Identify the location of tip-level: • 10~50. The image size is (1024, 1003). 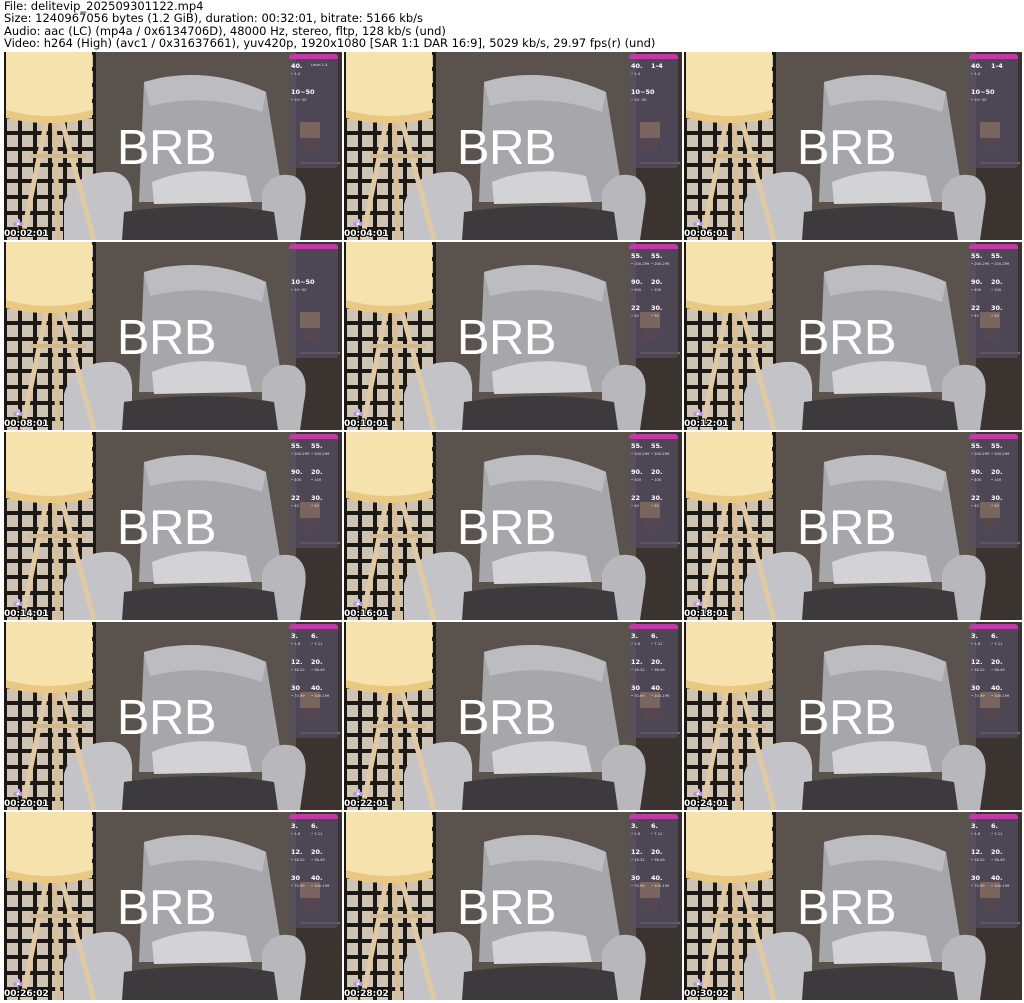
(979, 100).